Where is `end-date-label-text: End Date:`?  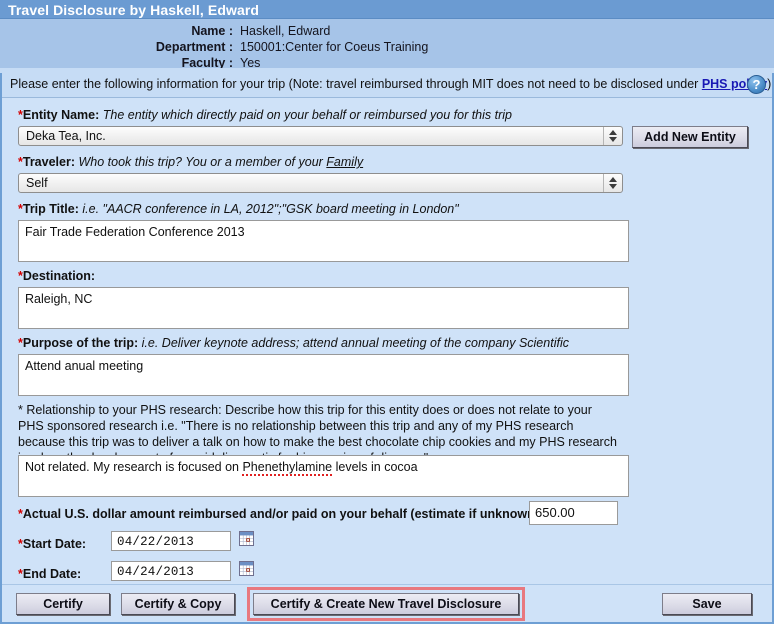 end-date-label-text: End Date: is located at coordinates (52, 574).